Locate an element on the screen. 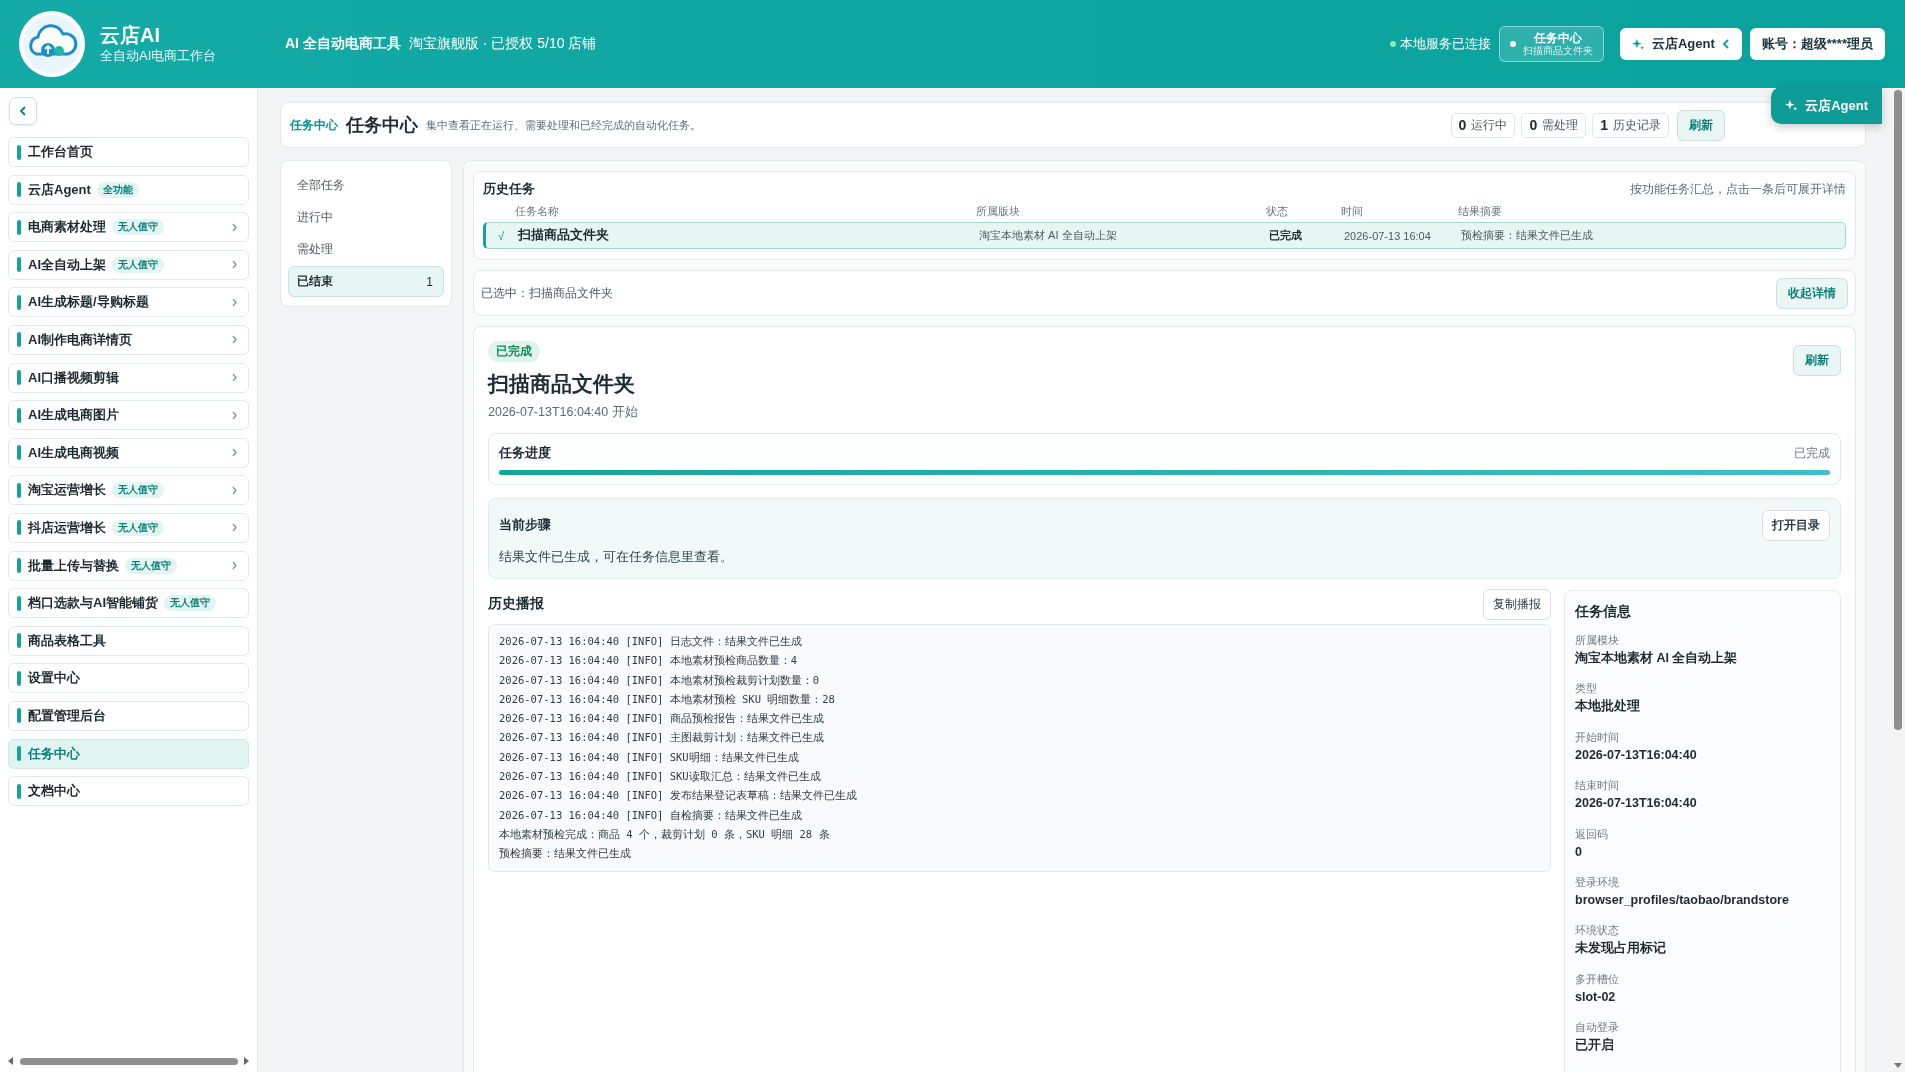 The width and height of the screenshot is (1905, 1072). card-title: 当前步骤 is located at coordinates (525, 525).